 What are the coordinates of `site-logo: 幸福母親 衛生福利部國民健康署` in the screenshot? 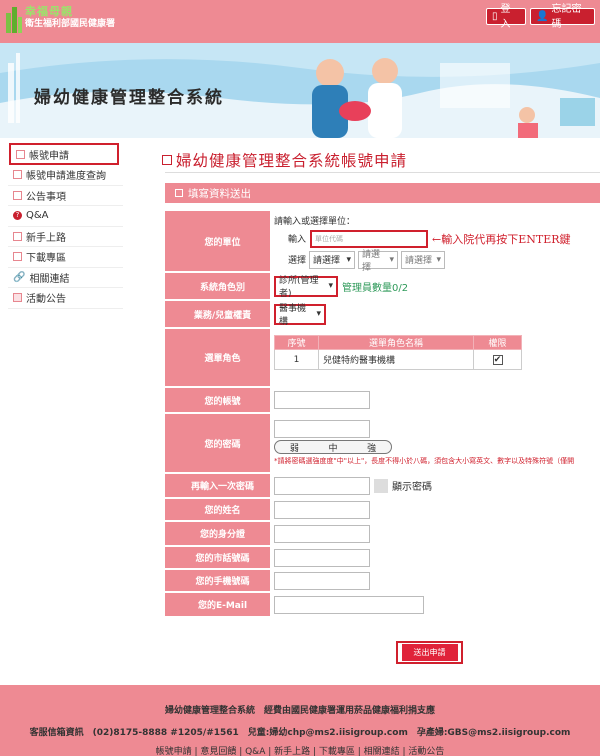 It's located at (60, 19).